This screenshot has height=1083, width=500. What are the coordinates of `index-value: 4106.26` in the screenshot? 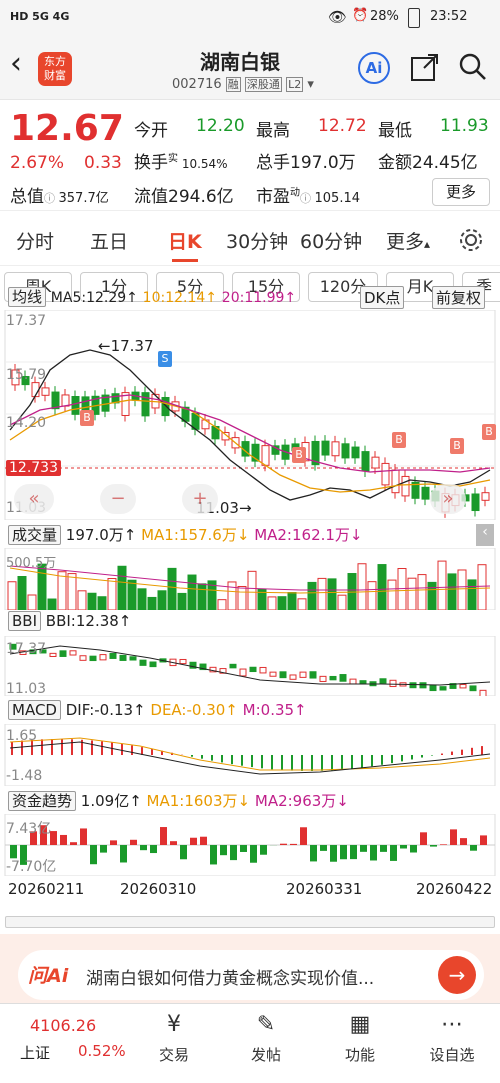 It's located at (63, 1025).